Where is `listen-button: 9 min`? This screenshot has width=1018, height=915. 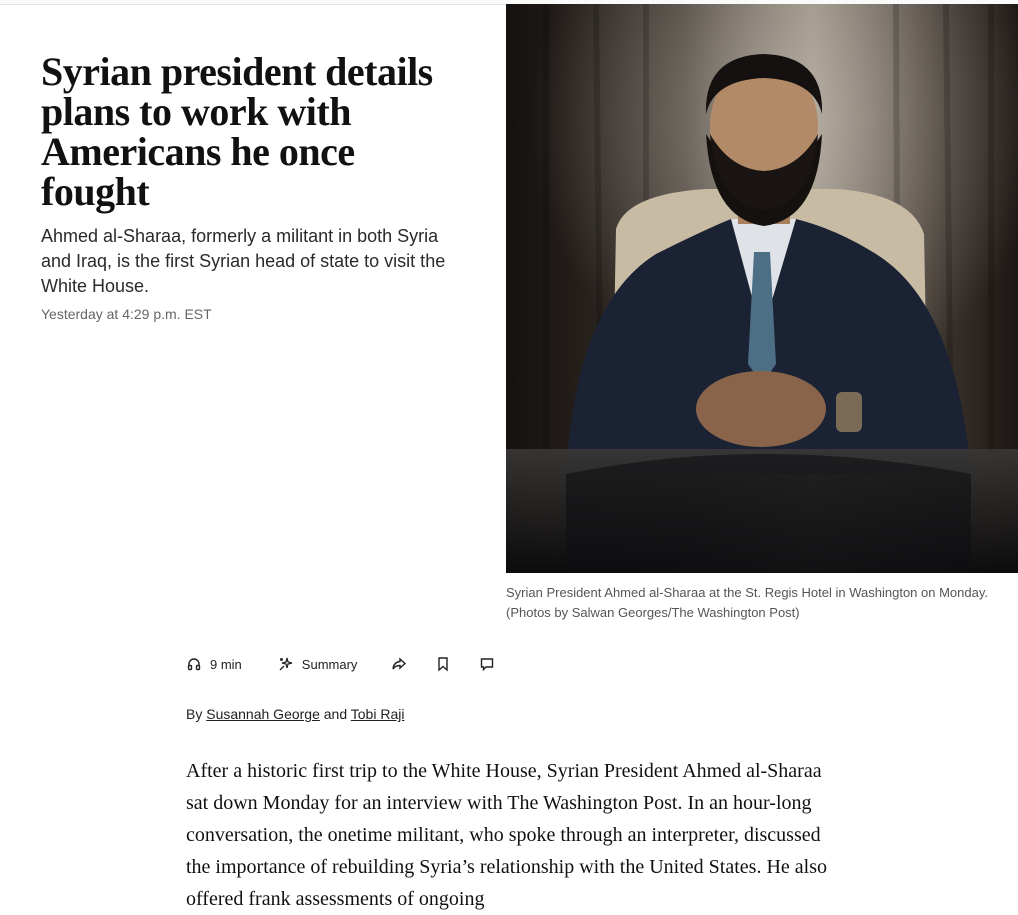
listen-button: 9 min is located at coordinates (214, 664).